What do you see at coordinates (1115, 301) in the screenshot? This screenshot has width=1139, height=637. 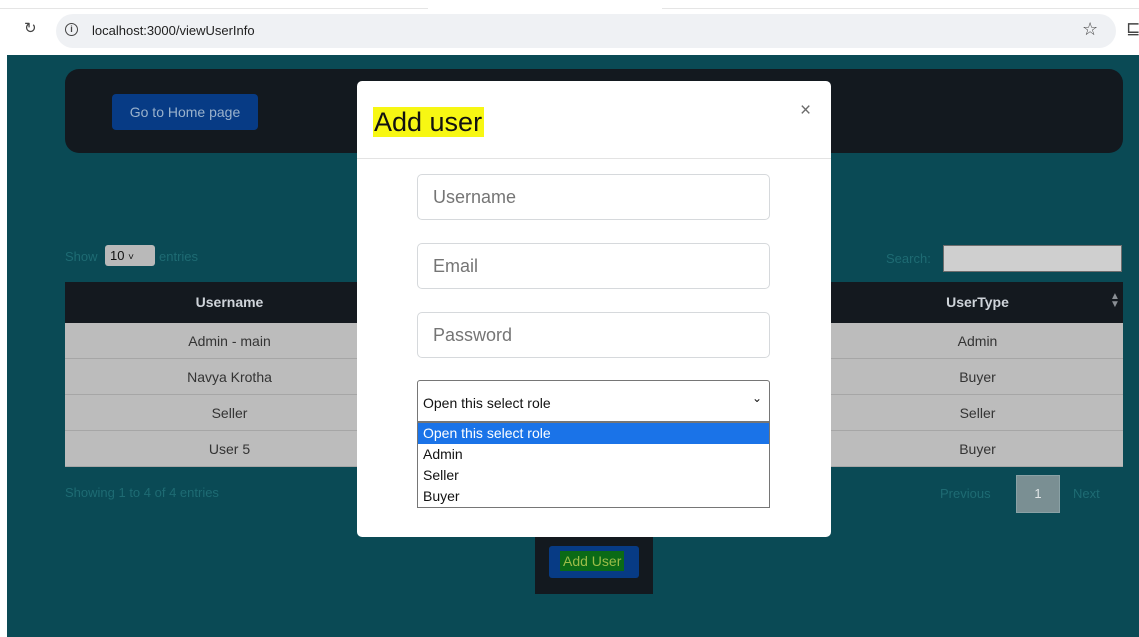 I see `sort-icon: ▲ ▼` at bounding box center [1115, 301].